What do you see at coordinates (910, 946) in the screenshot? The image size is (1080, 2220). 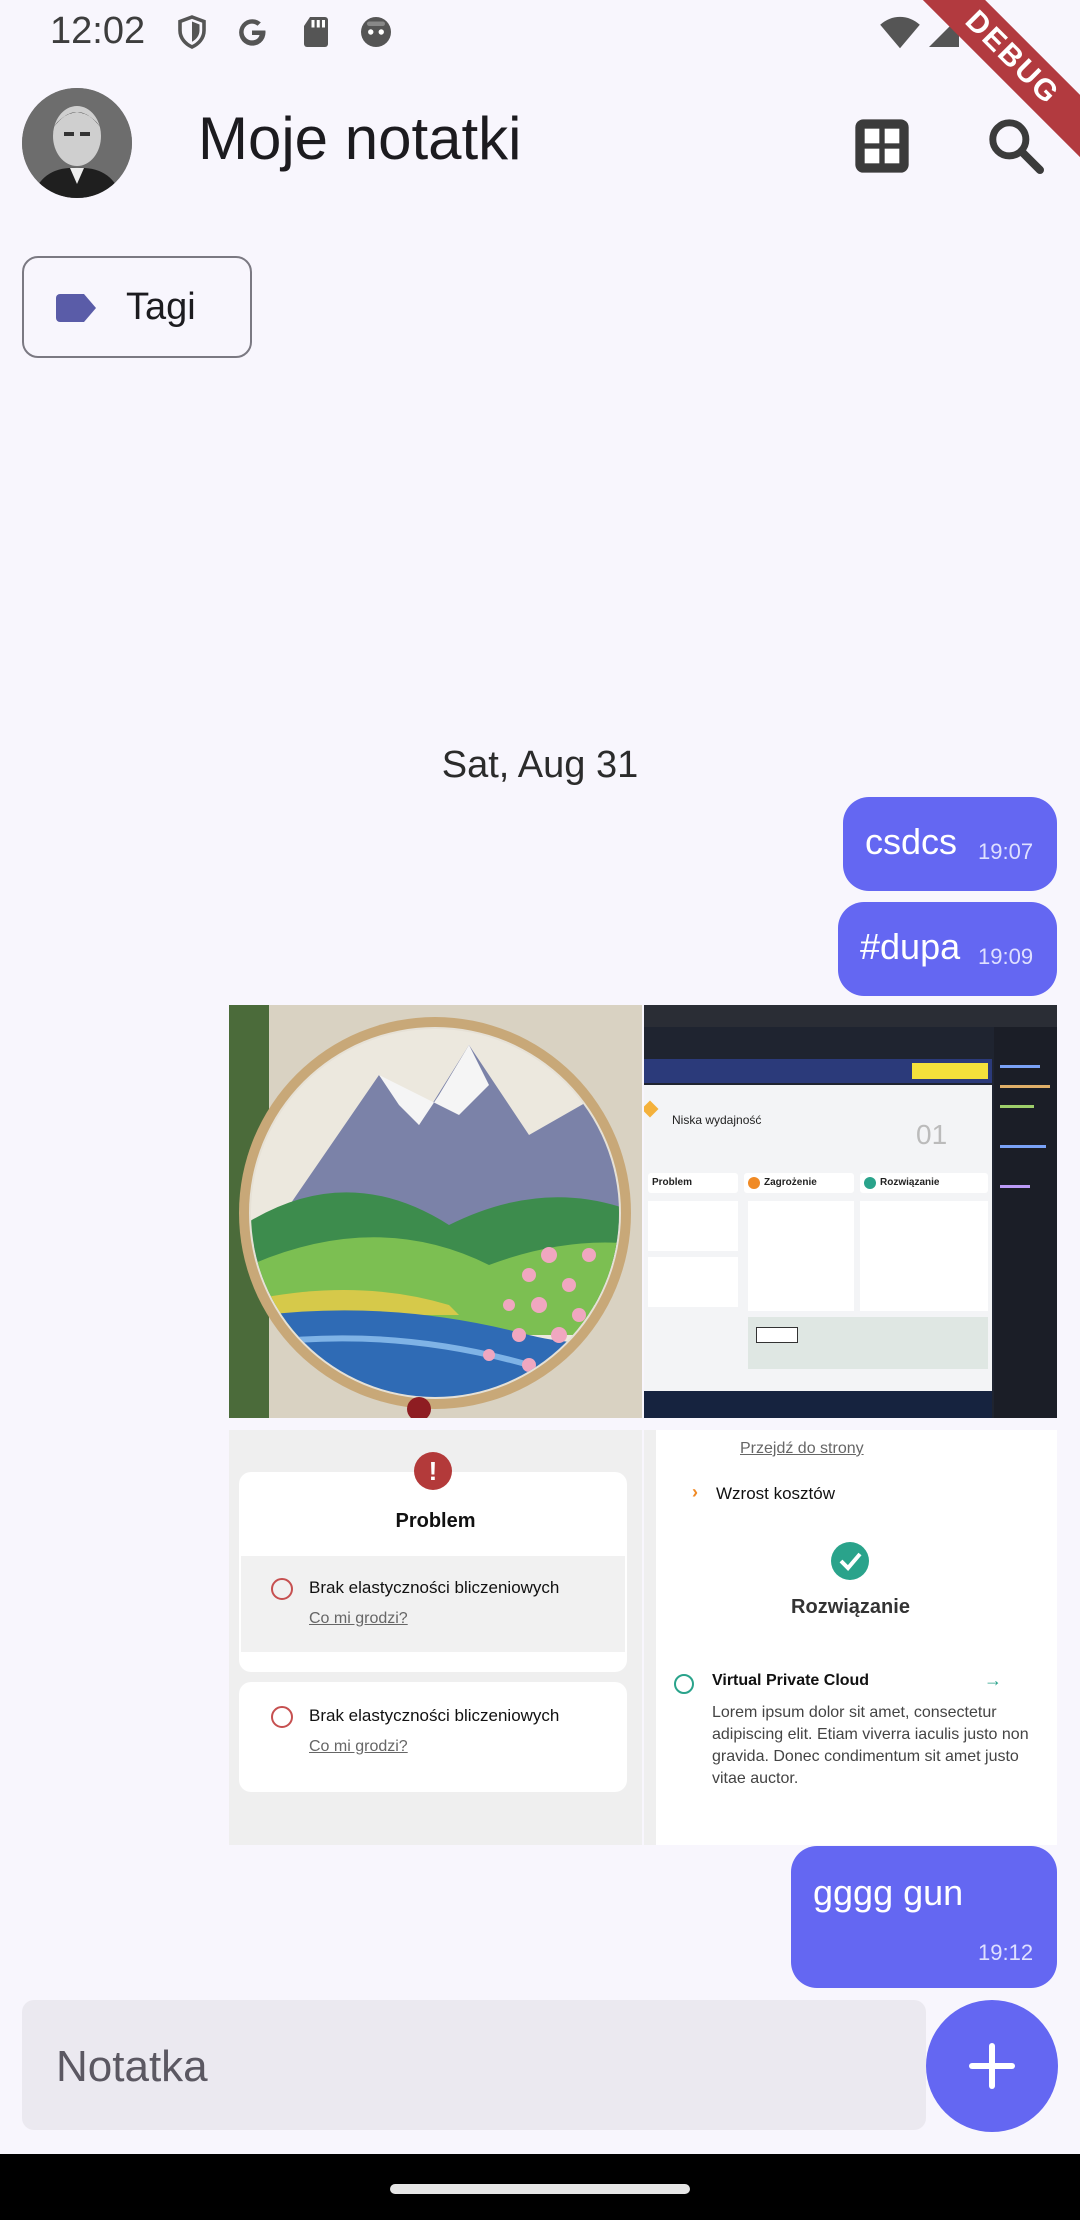 I see `note-text: #dupa` at bounding box center [910, 946].